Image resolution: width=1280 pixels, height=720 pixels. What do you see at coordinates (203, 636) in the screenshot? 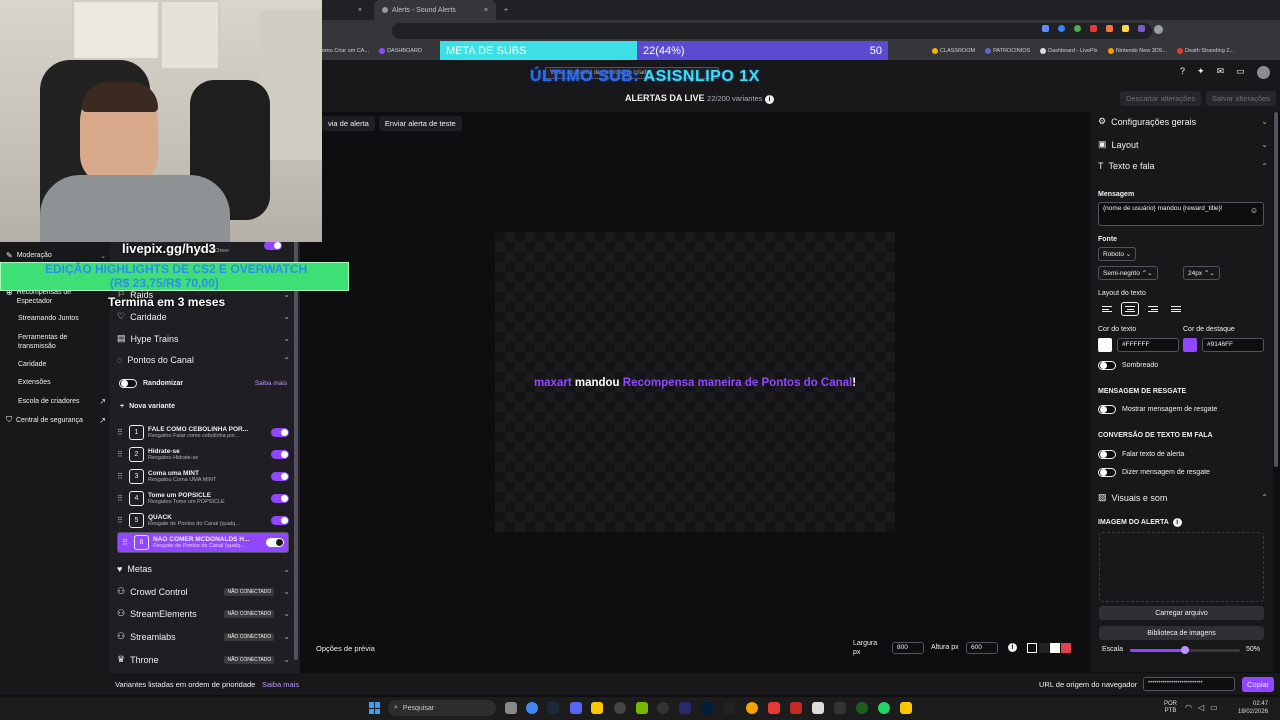
I see `section-streamlabs: ⚇ Streamlabs NÃO CONECTADO ⌄` at bounding box center [203, 636].